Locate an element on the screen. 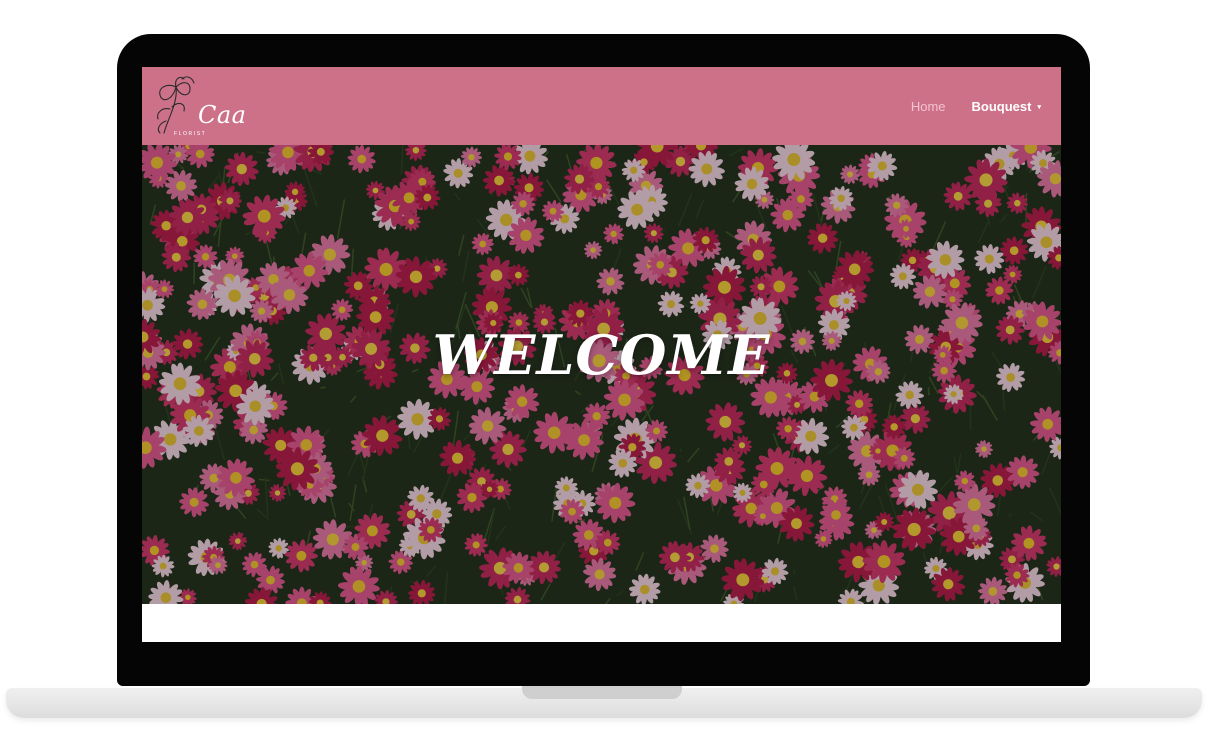  brand-script: Caa is located at coordinates (222, 115).